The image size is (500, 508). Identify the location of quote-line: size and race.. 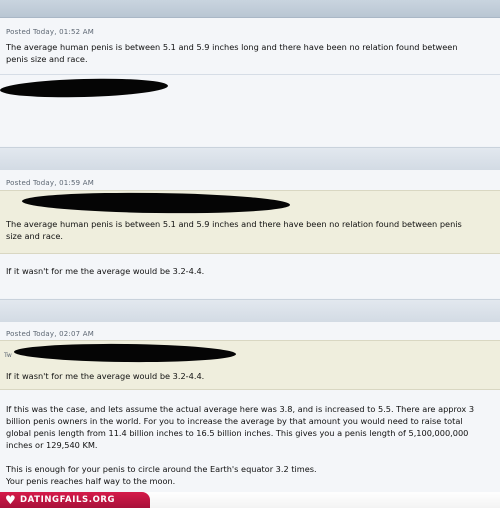
(35, 236).